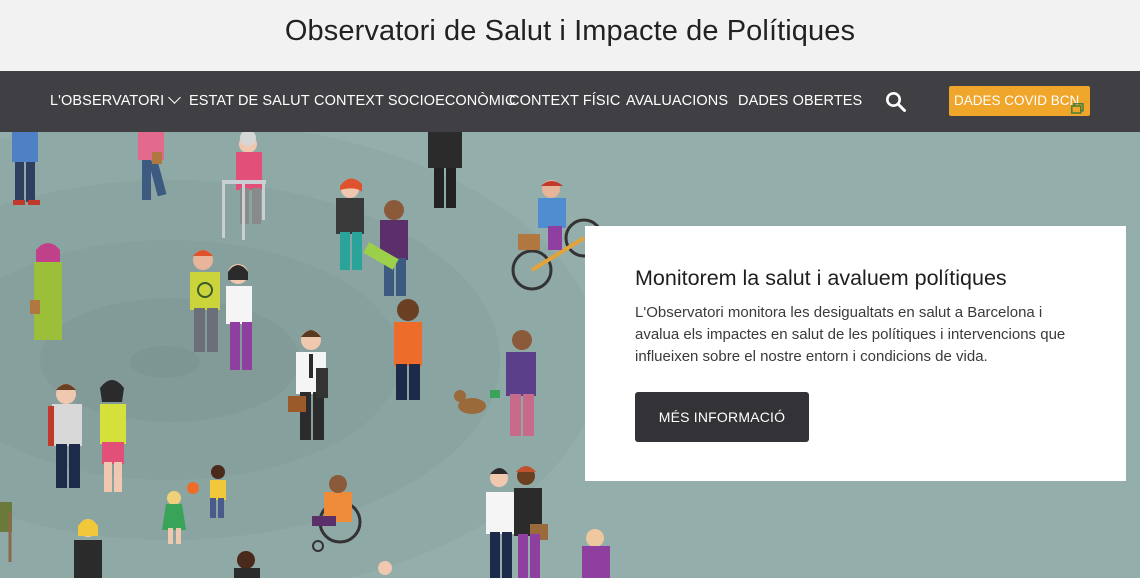  I want to click on nav-item-estat-de-salut: ESTAT DE SALUT, so click(249, 101).